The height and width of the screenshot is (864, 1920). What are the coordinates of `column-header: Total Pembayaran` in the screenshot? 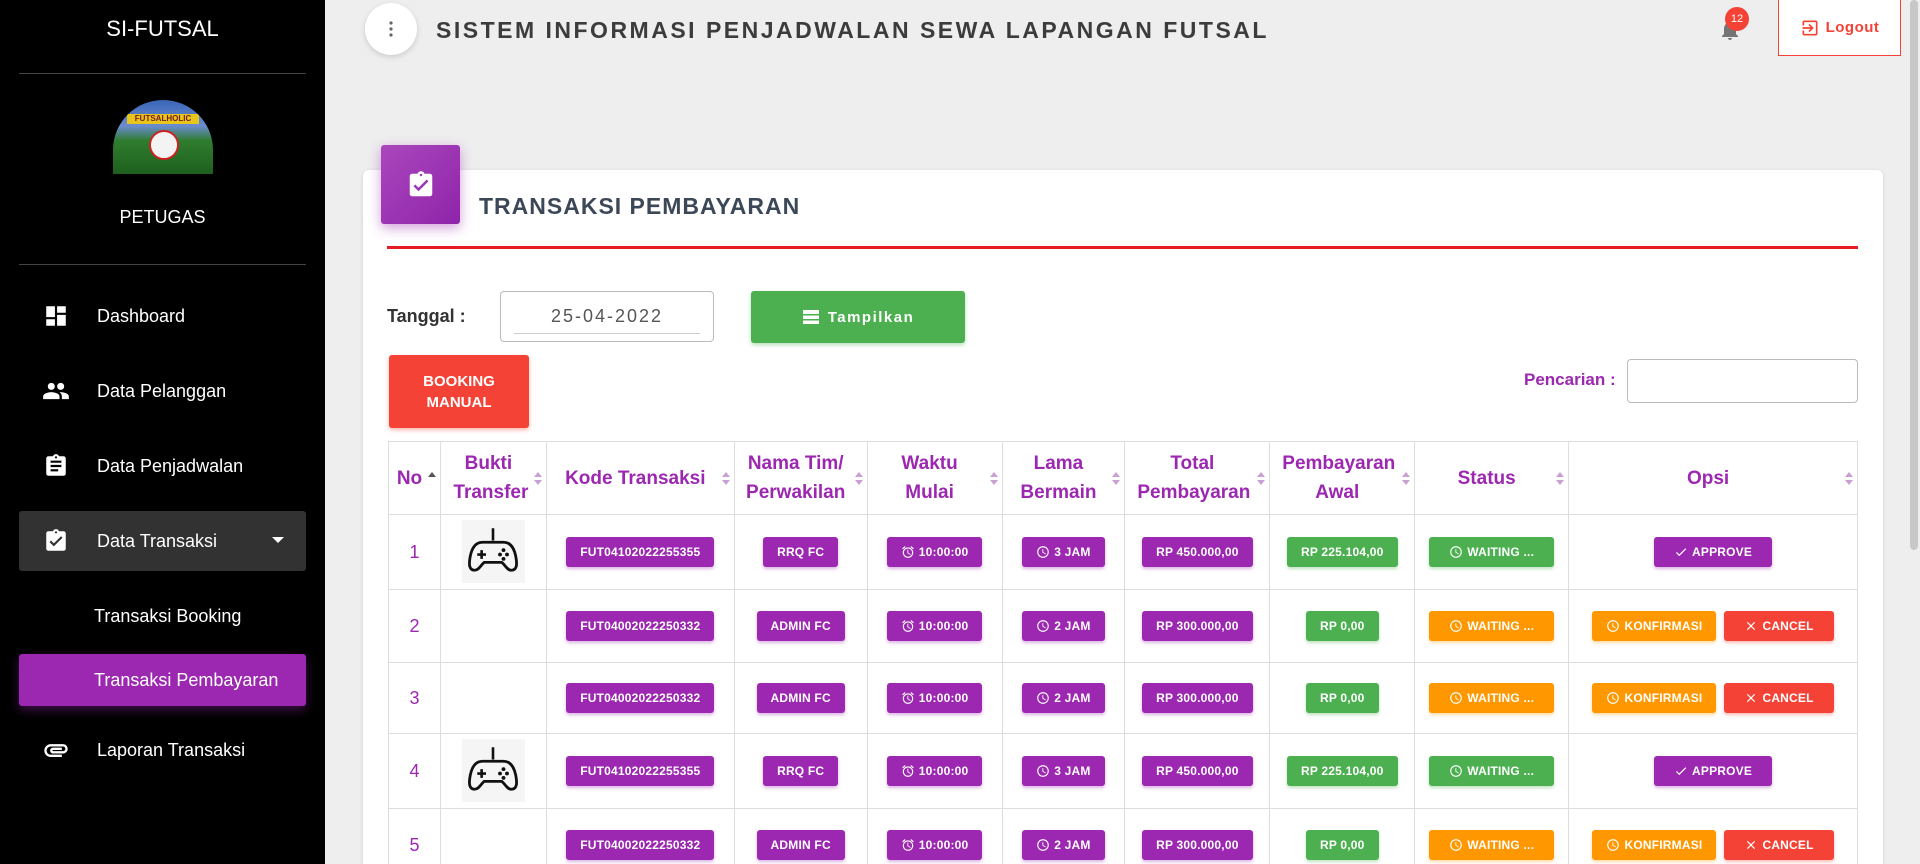 It's located at (1197, 478).